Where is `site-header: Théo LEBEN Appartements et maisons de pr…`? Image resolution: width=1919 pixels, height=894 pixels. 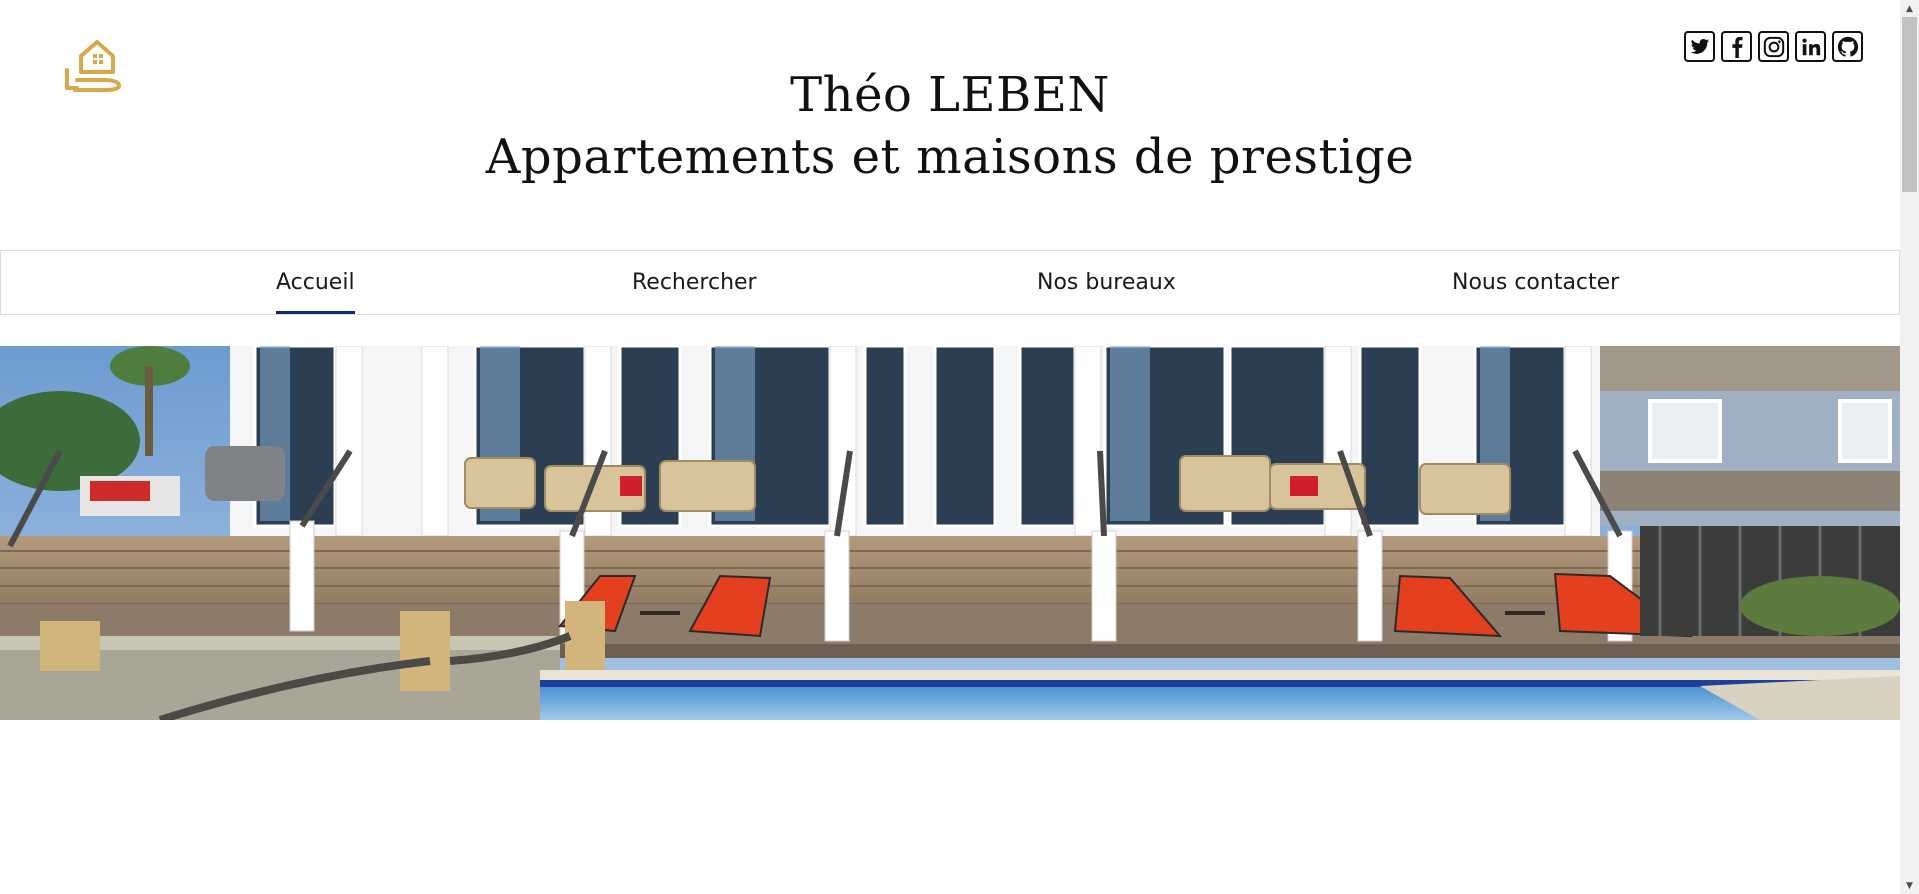
site-header: Théo LEBEN Appartements et maisons de pr… is located at coordinates (950, 126).